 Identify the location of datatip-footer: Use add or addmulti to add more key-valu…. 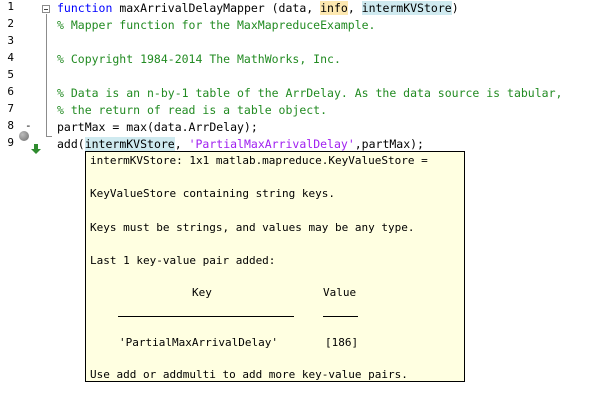
(249, 374).